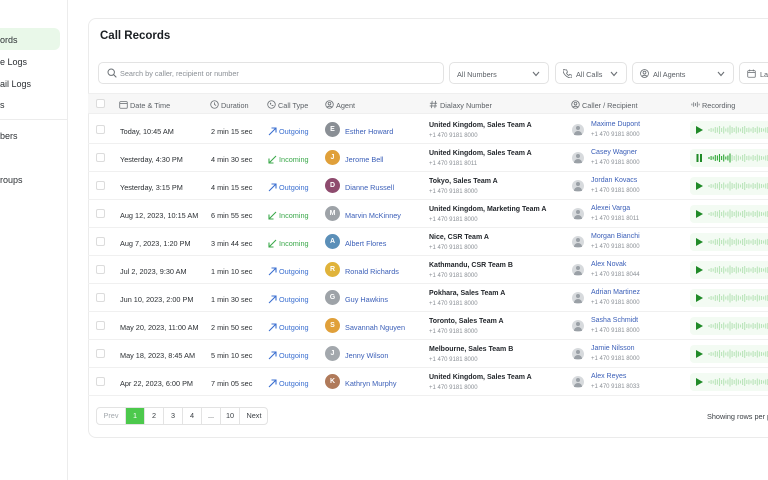 This screenshot has width=768, height=480. What do you see at coordinates (150, 105) in the screenshot?
I see `header-datetime-label: Date & Time` at bounding box center [150, 105].